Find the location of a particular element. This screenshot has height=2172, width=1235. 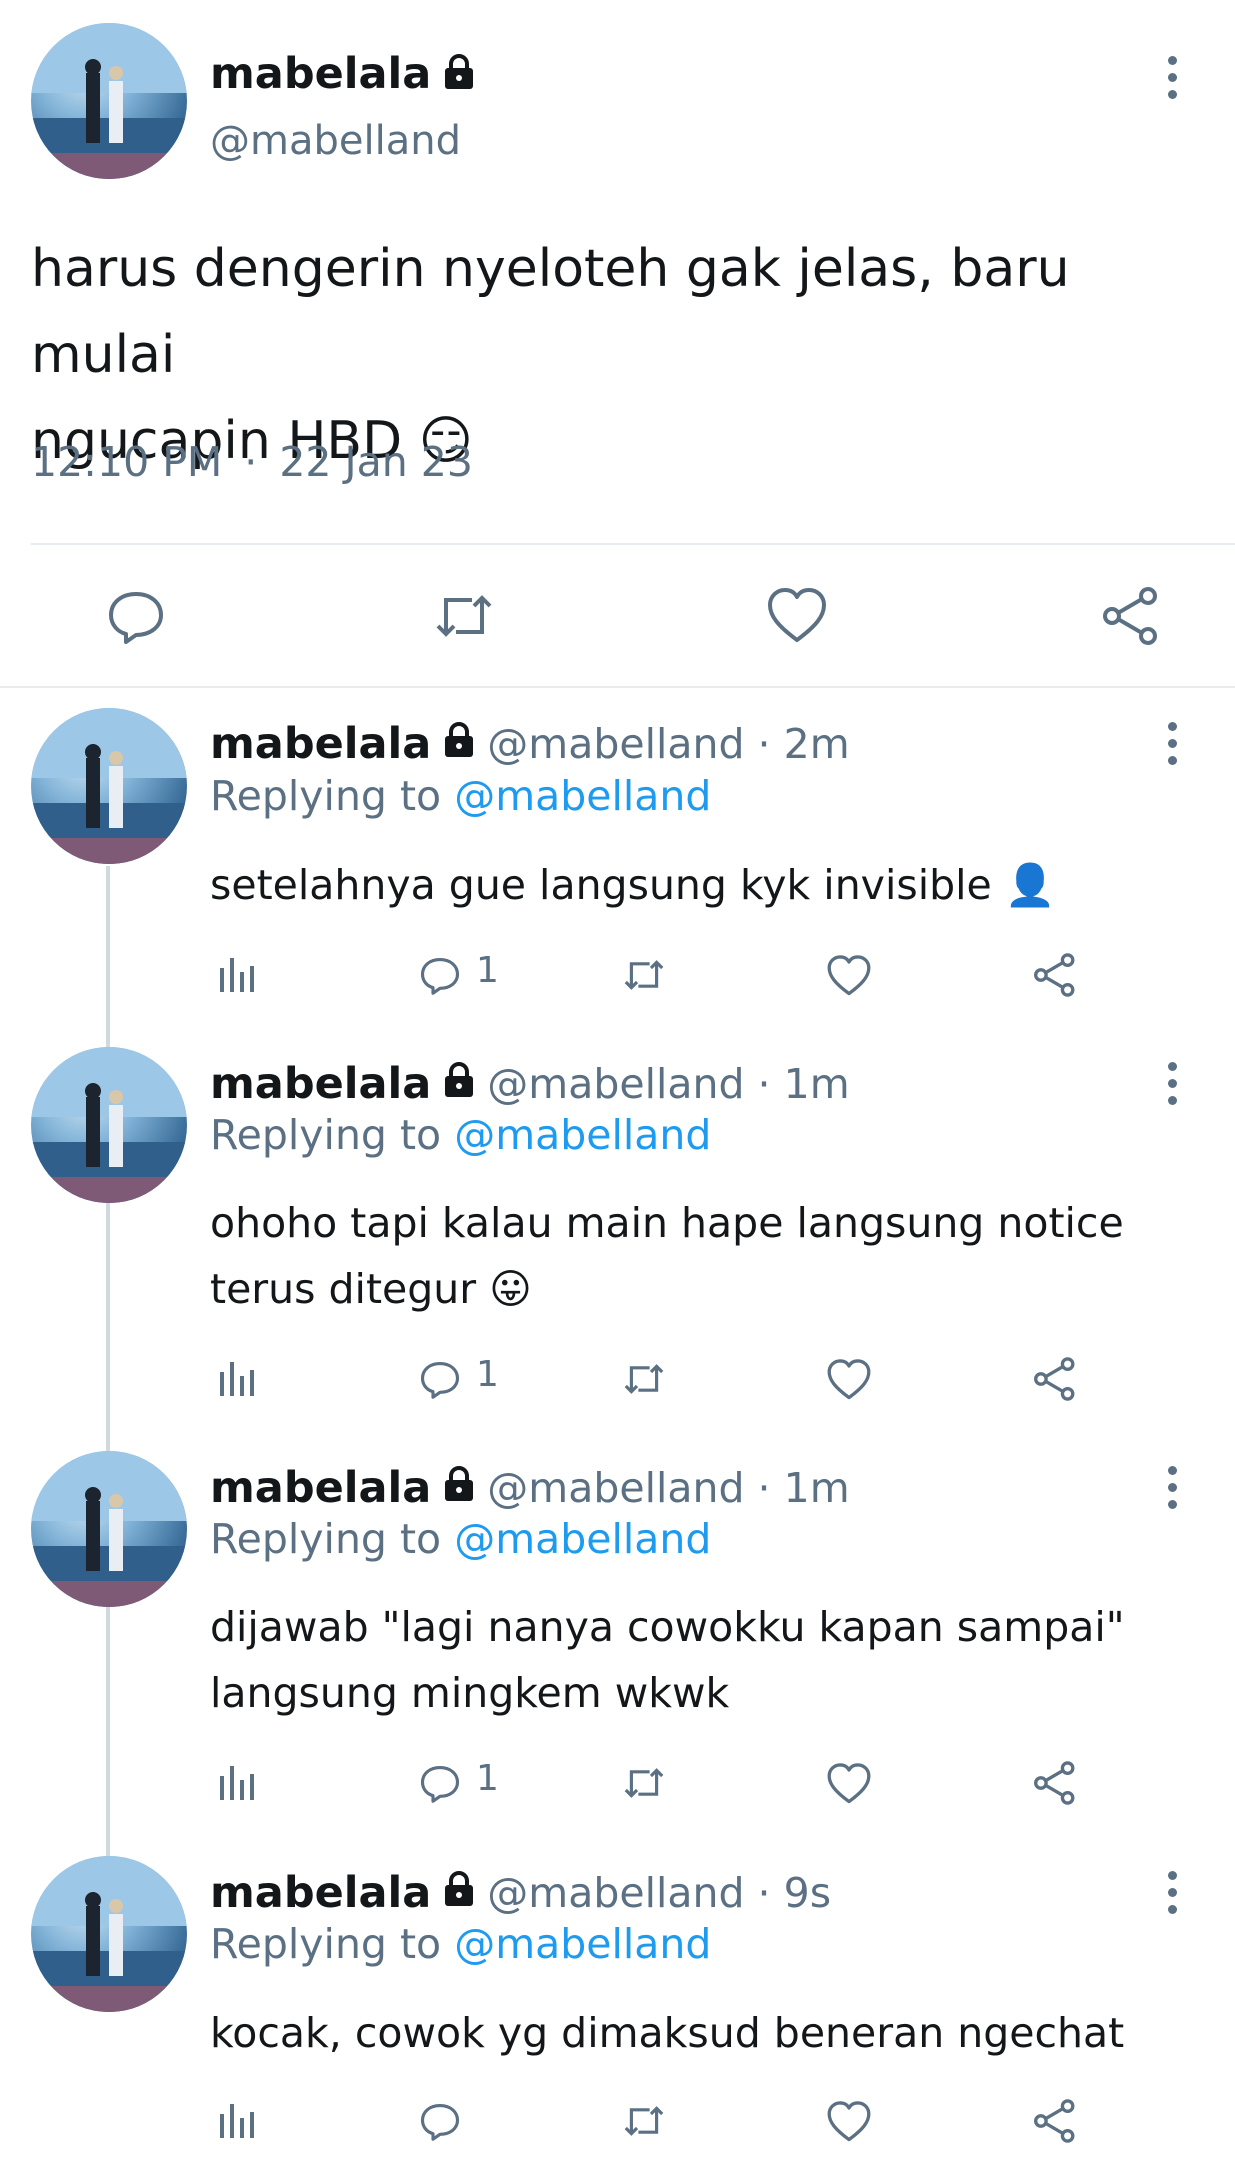

reply-text: setelahnya gue langsung kyk invisible 👤 is located at coordinates (633, 885).